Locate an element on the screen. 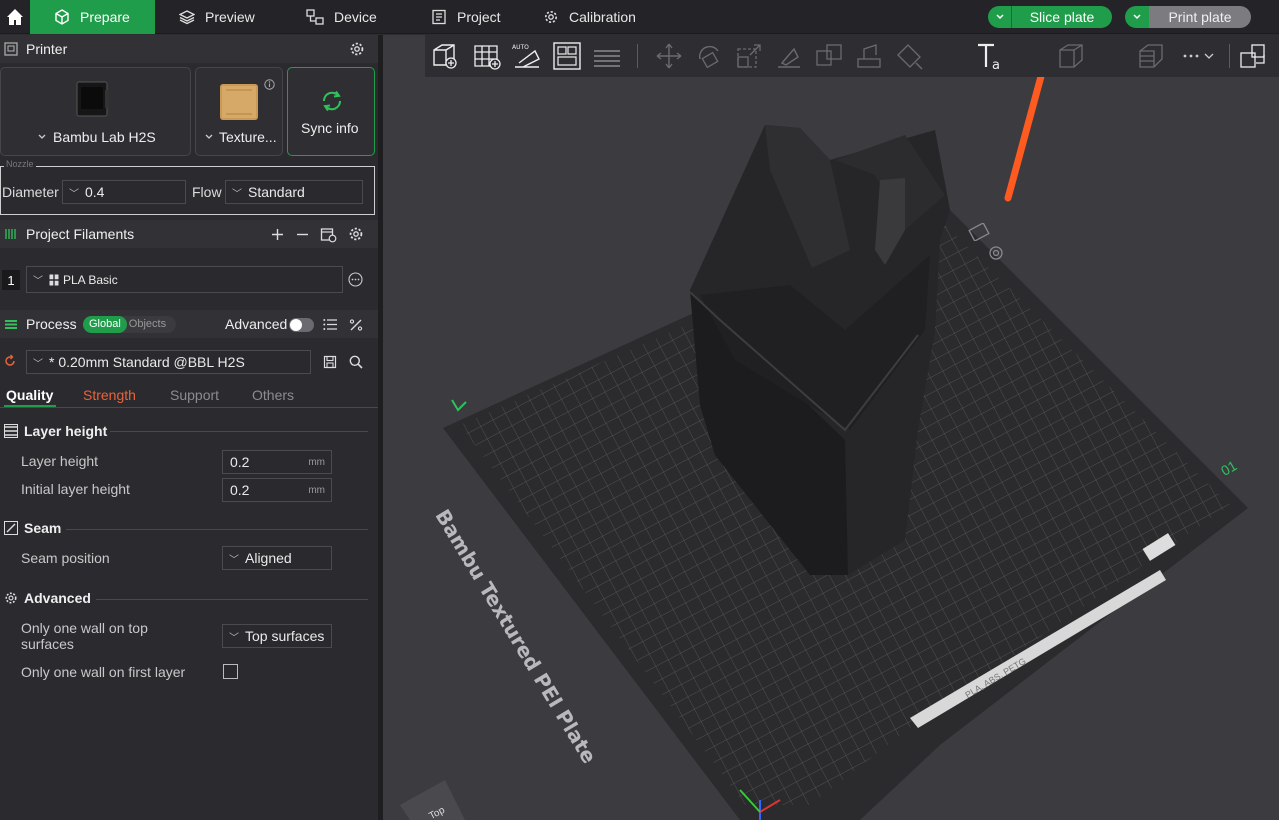 This screenshot has width=1279, height=820. toggle-global: Global is located at coordinates (105, 324).